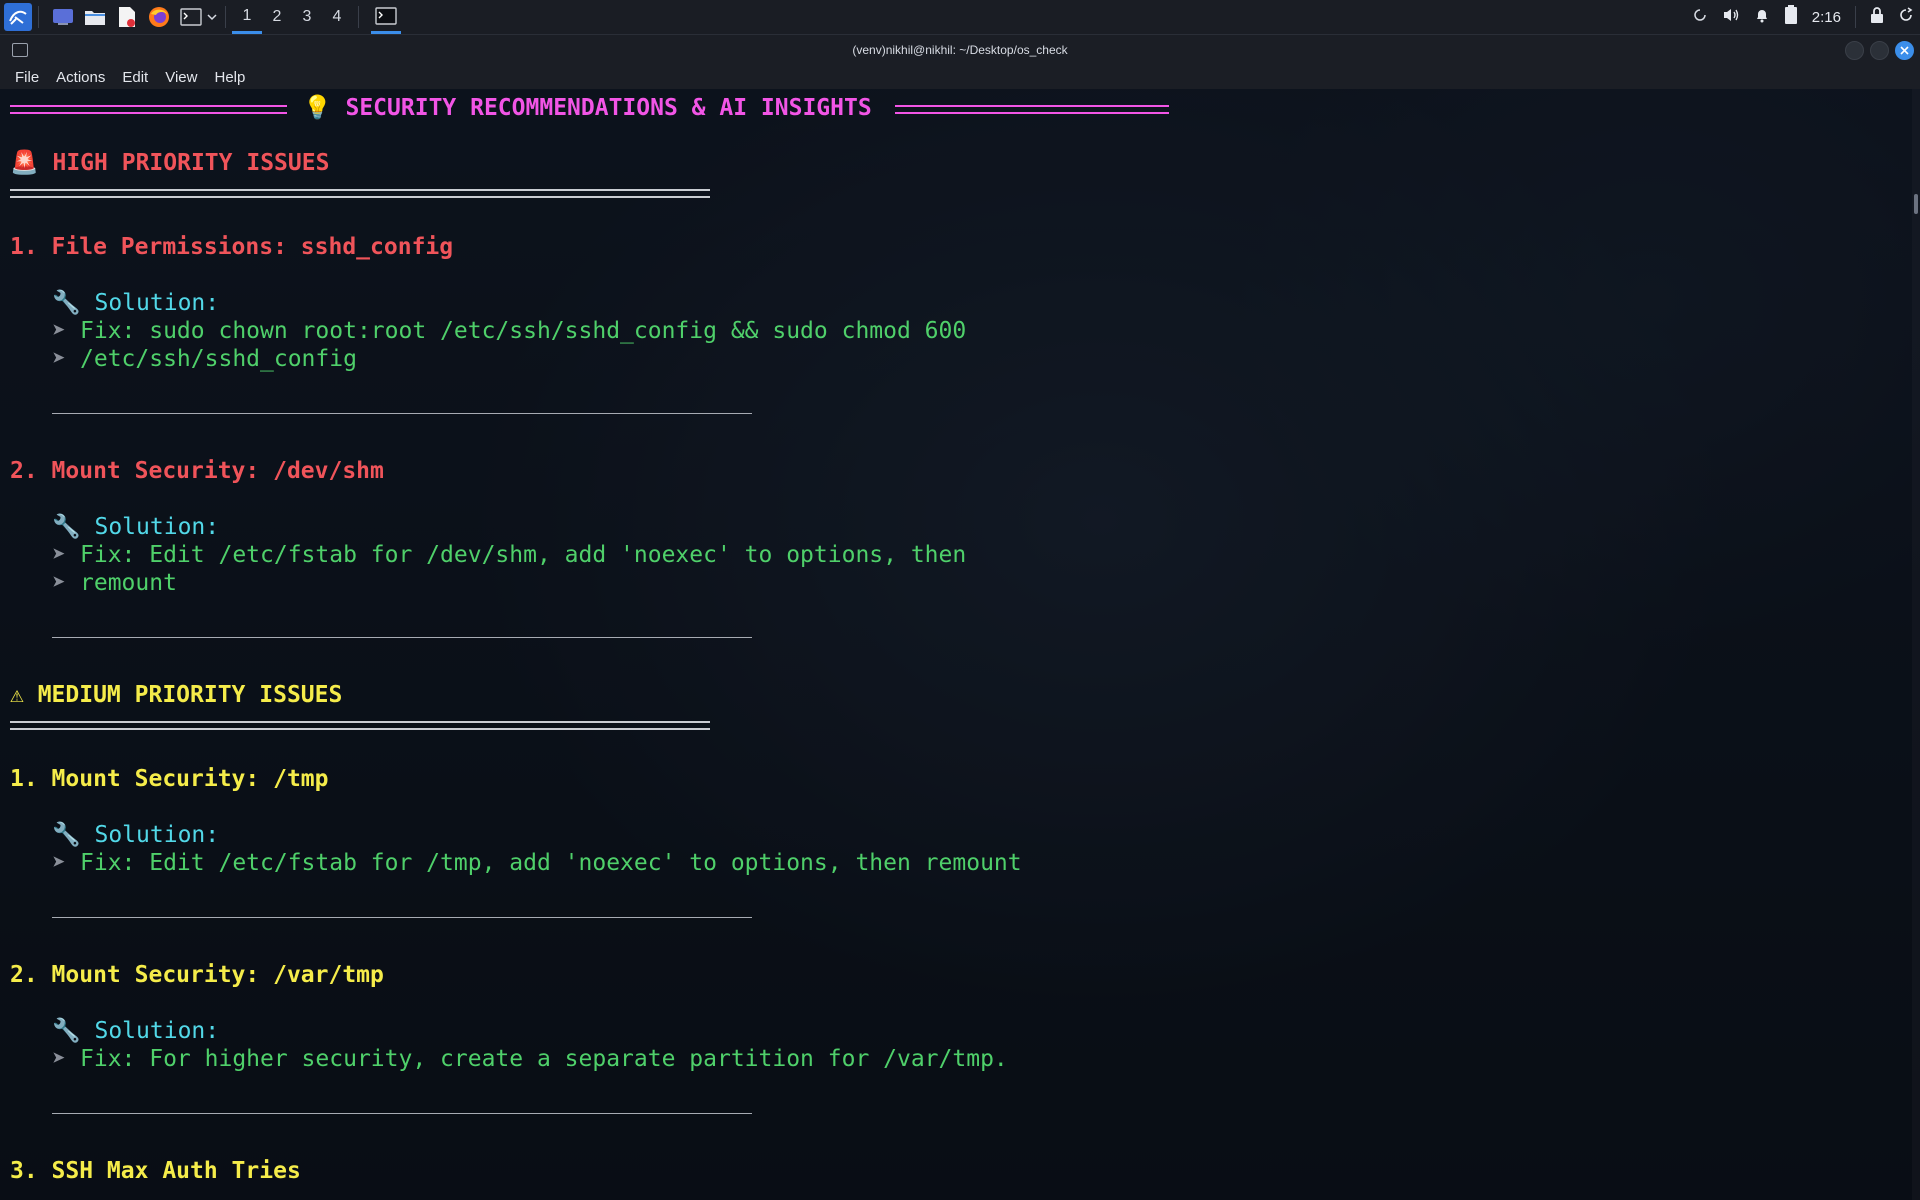 Image resolution: width=1920 pixels, height=1200 pixels. What do you see at coordinates (1854, 50) in the screenshot?
I see `minimize-button` at bounding box center [1854, 50].